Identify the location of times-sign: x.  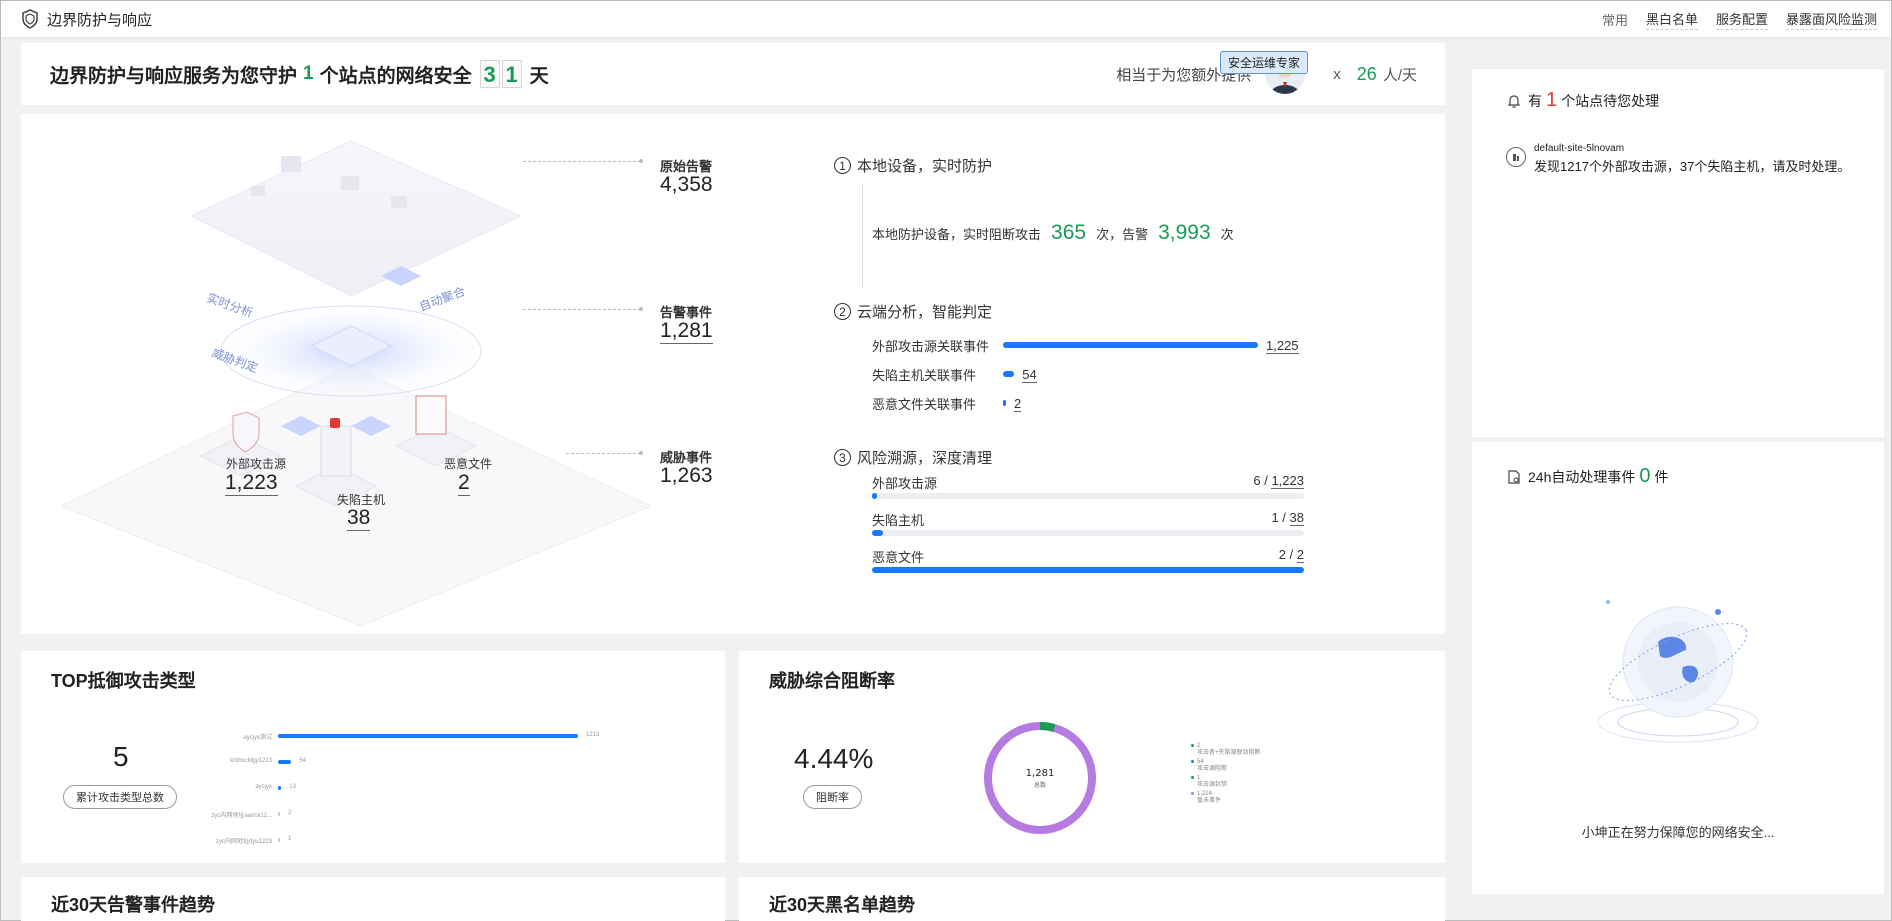
(1337, 74).